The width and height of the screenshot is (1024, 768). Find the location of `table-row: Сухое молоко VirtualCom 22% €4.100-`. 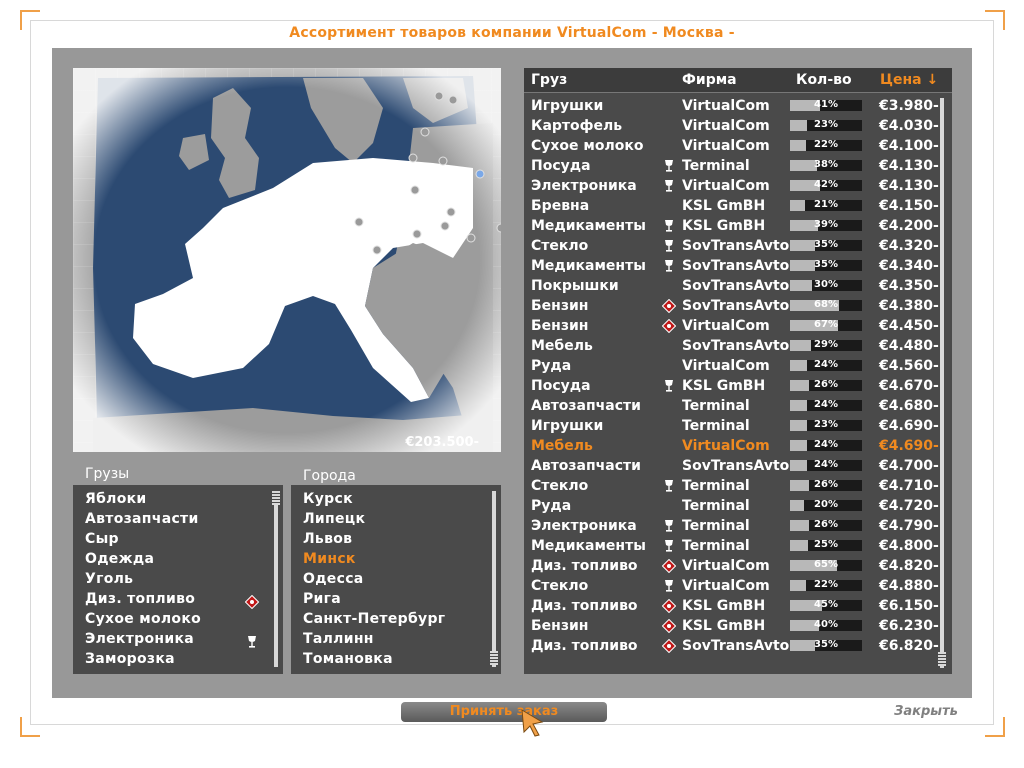

table-row: Сухое молоко VirtualCom 22% €4.100- is located at coordinates (731, 146).